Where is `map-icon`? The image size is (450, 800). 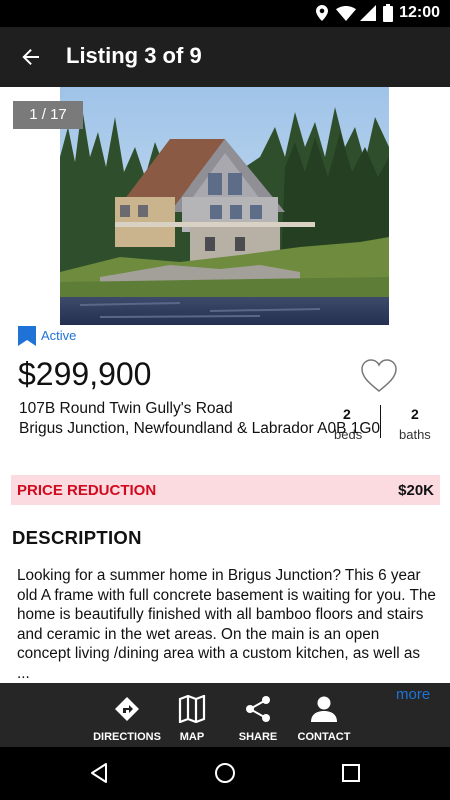 map-icon is located at coordinates (192, 709).